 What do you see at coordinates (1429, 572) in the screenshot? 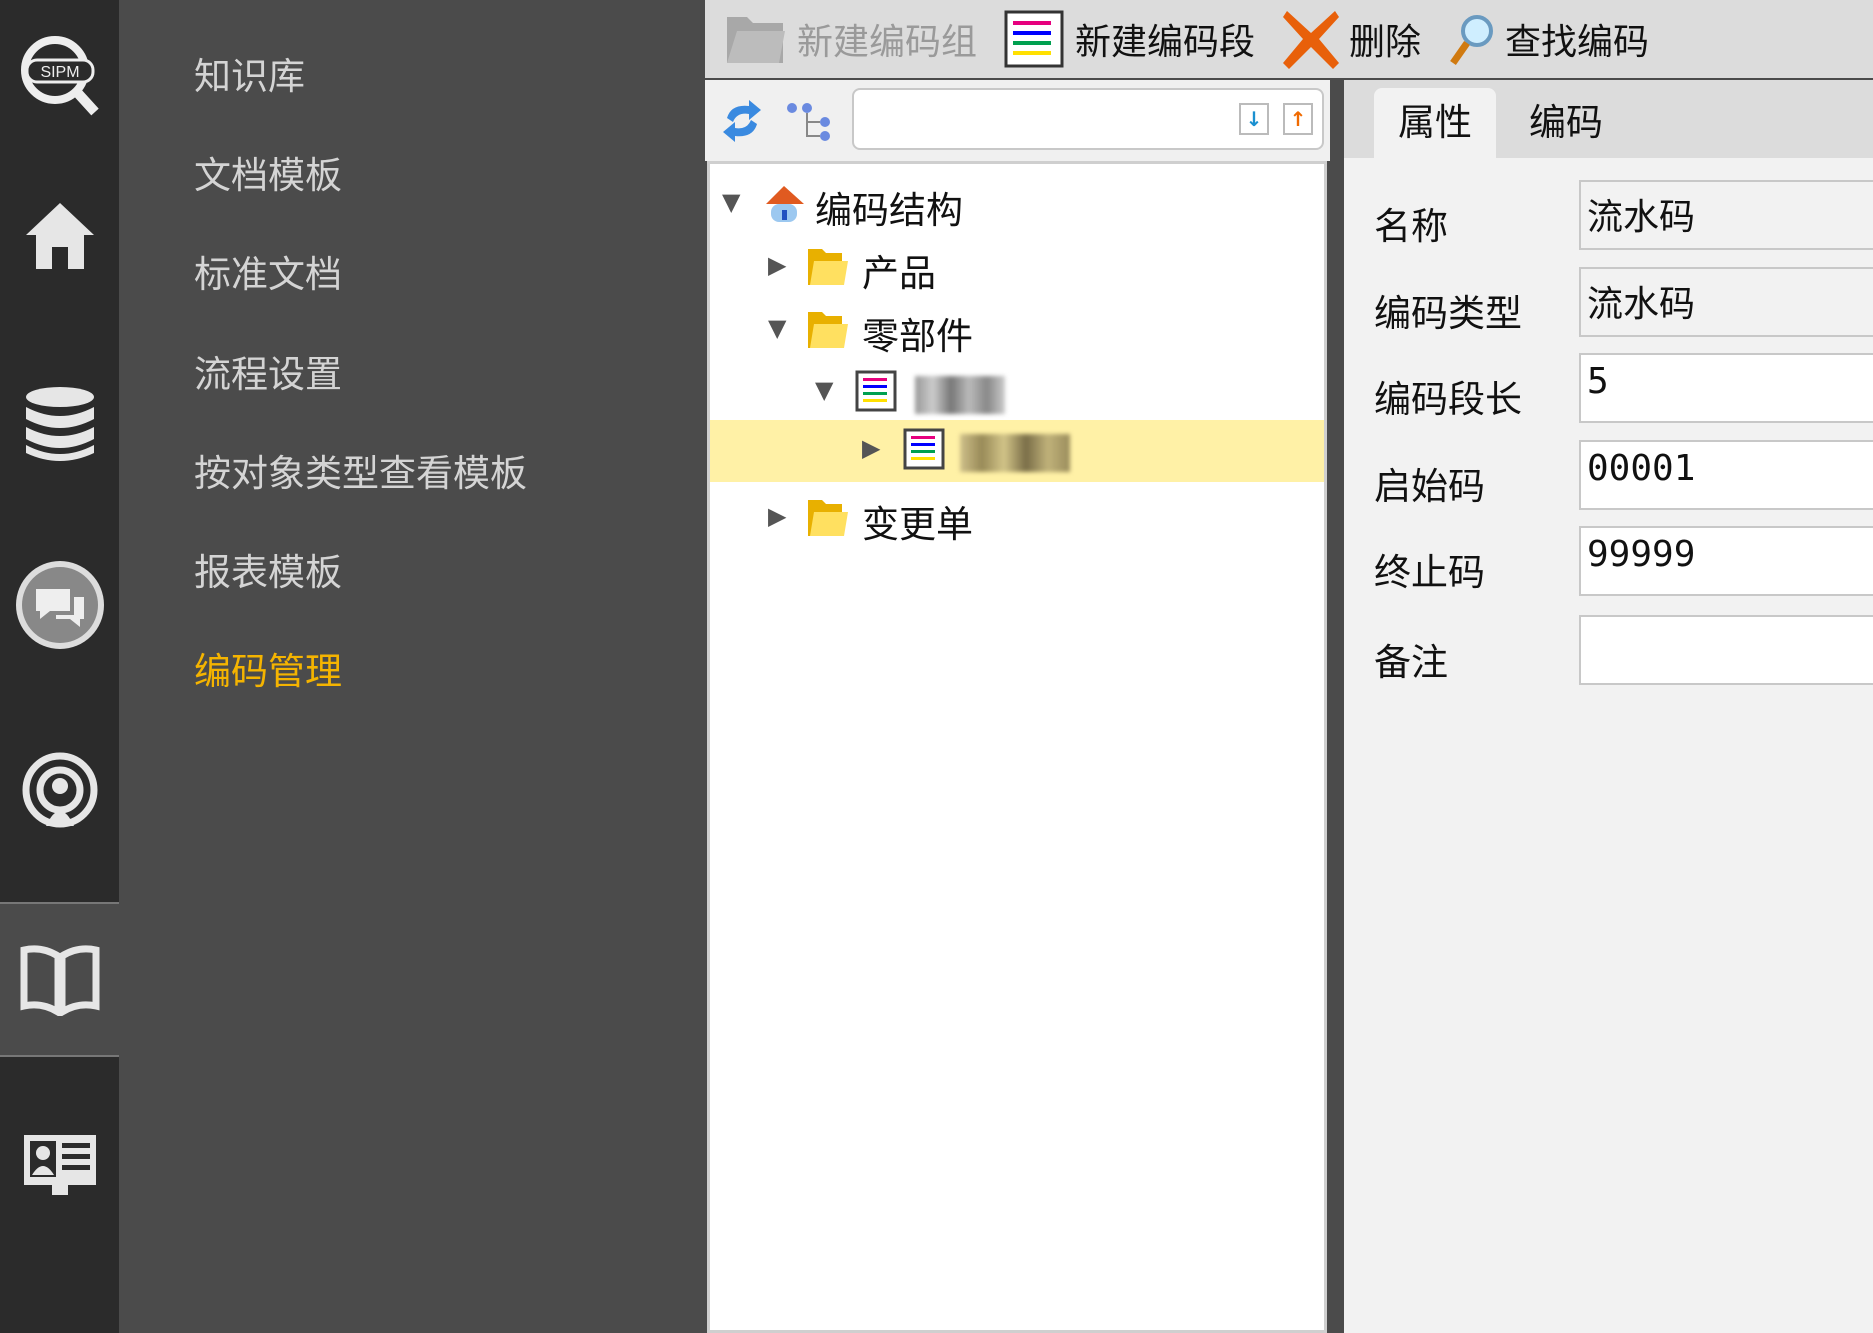
I see `end-code-label: 终止码` at bounding box center [1429, 572].